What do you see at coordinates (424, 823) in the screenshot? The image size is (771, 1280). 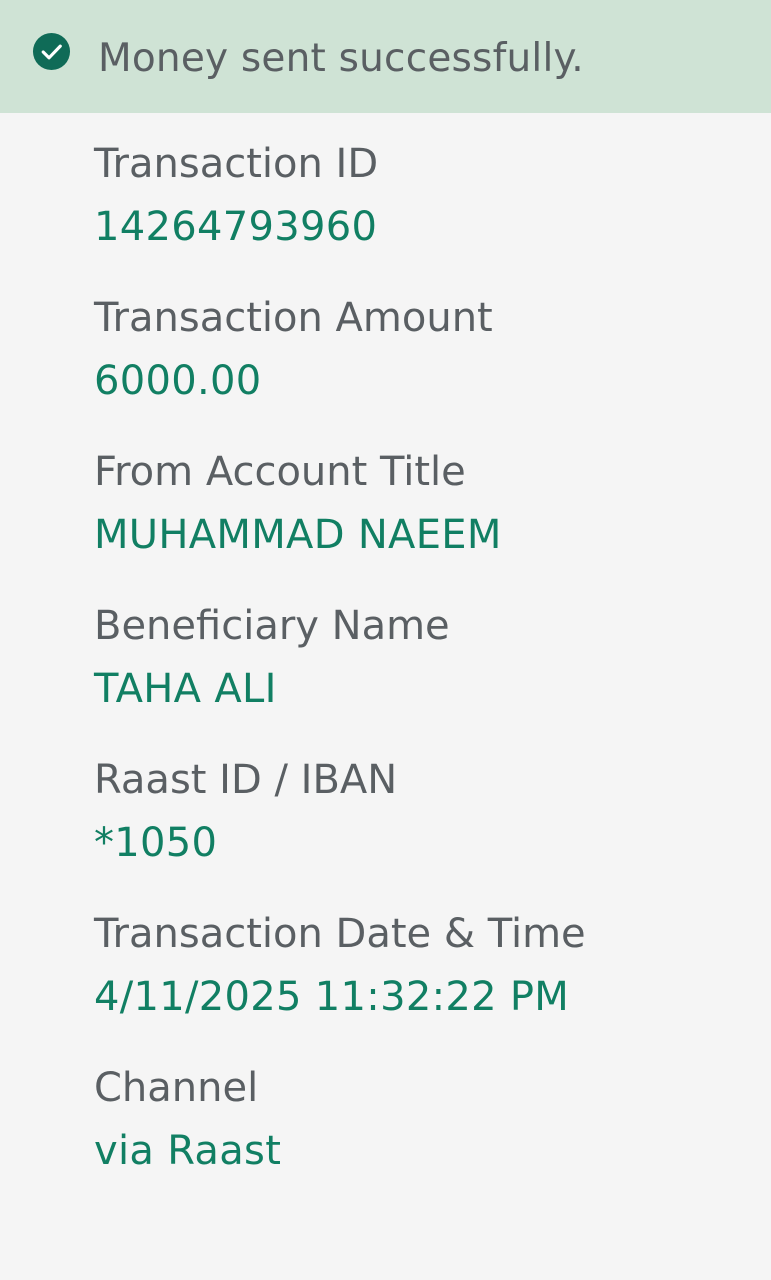 I see `field-raast-id-iban: Raast ID / IBAN *1050` at bounding box center [424, 823].